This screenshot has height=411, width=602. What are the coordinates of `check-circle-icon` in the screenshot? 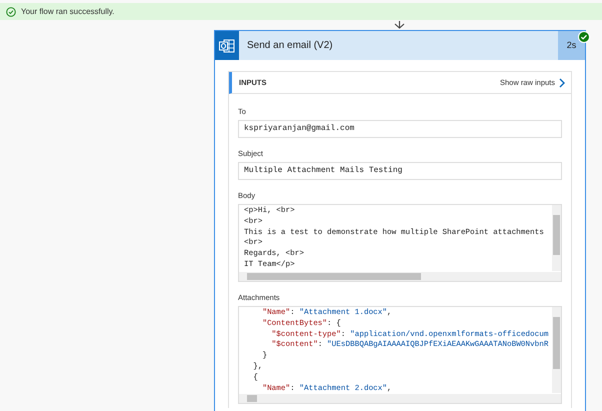 It's located at (11, 11).